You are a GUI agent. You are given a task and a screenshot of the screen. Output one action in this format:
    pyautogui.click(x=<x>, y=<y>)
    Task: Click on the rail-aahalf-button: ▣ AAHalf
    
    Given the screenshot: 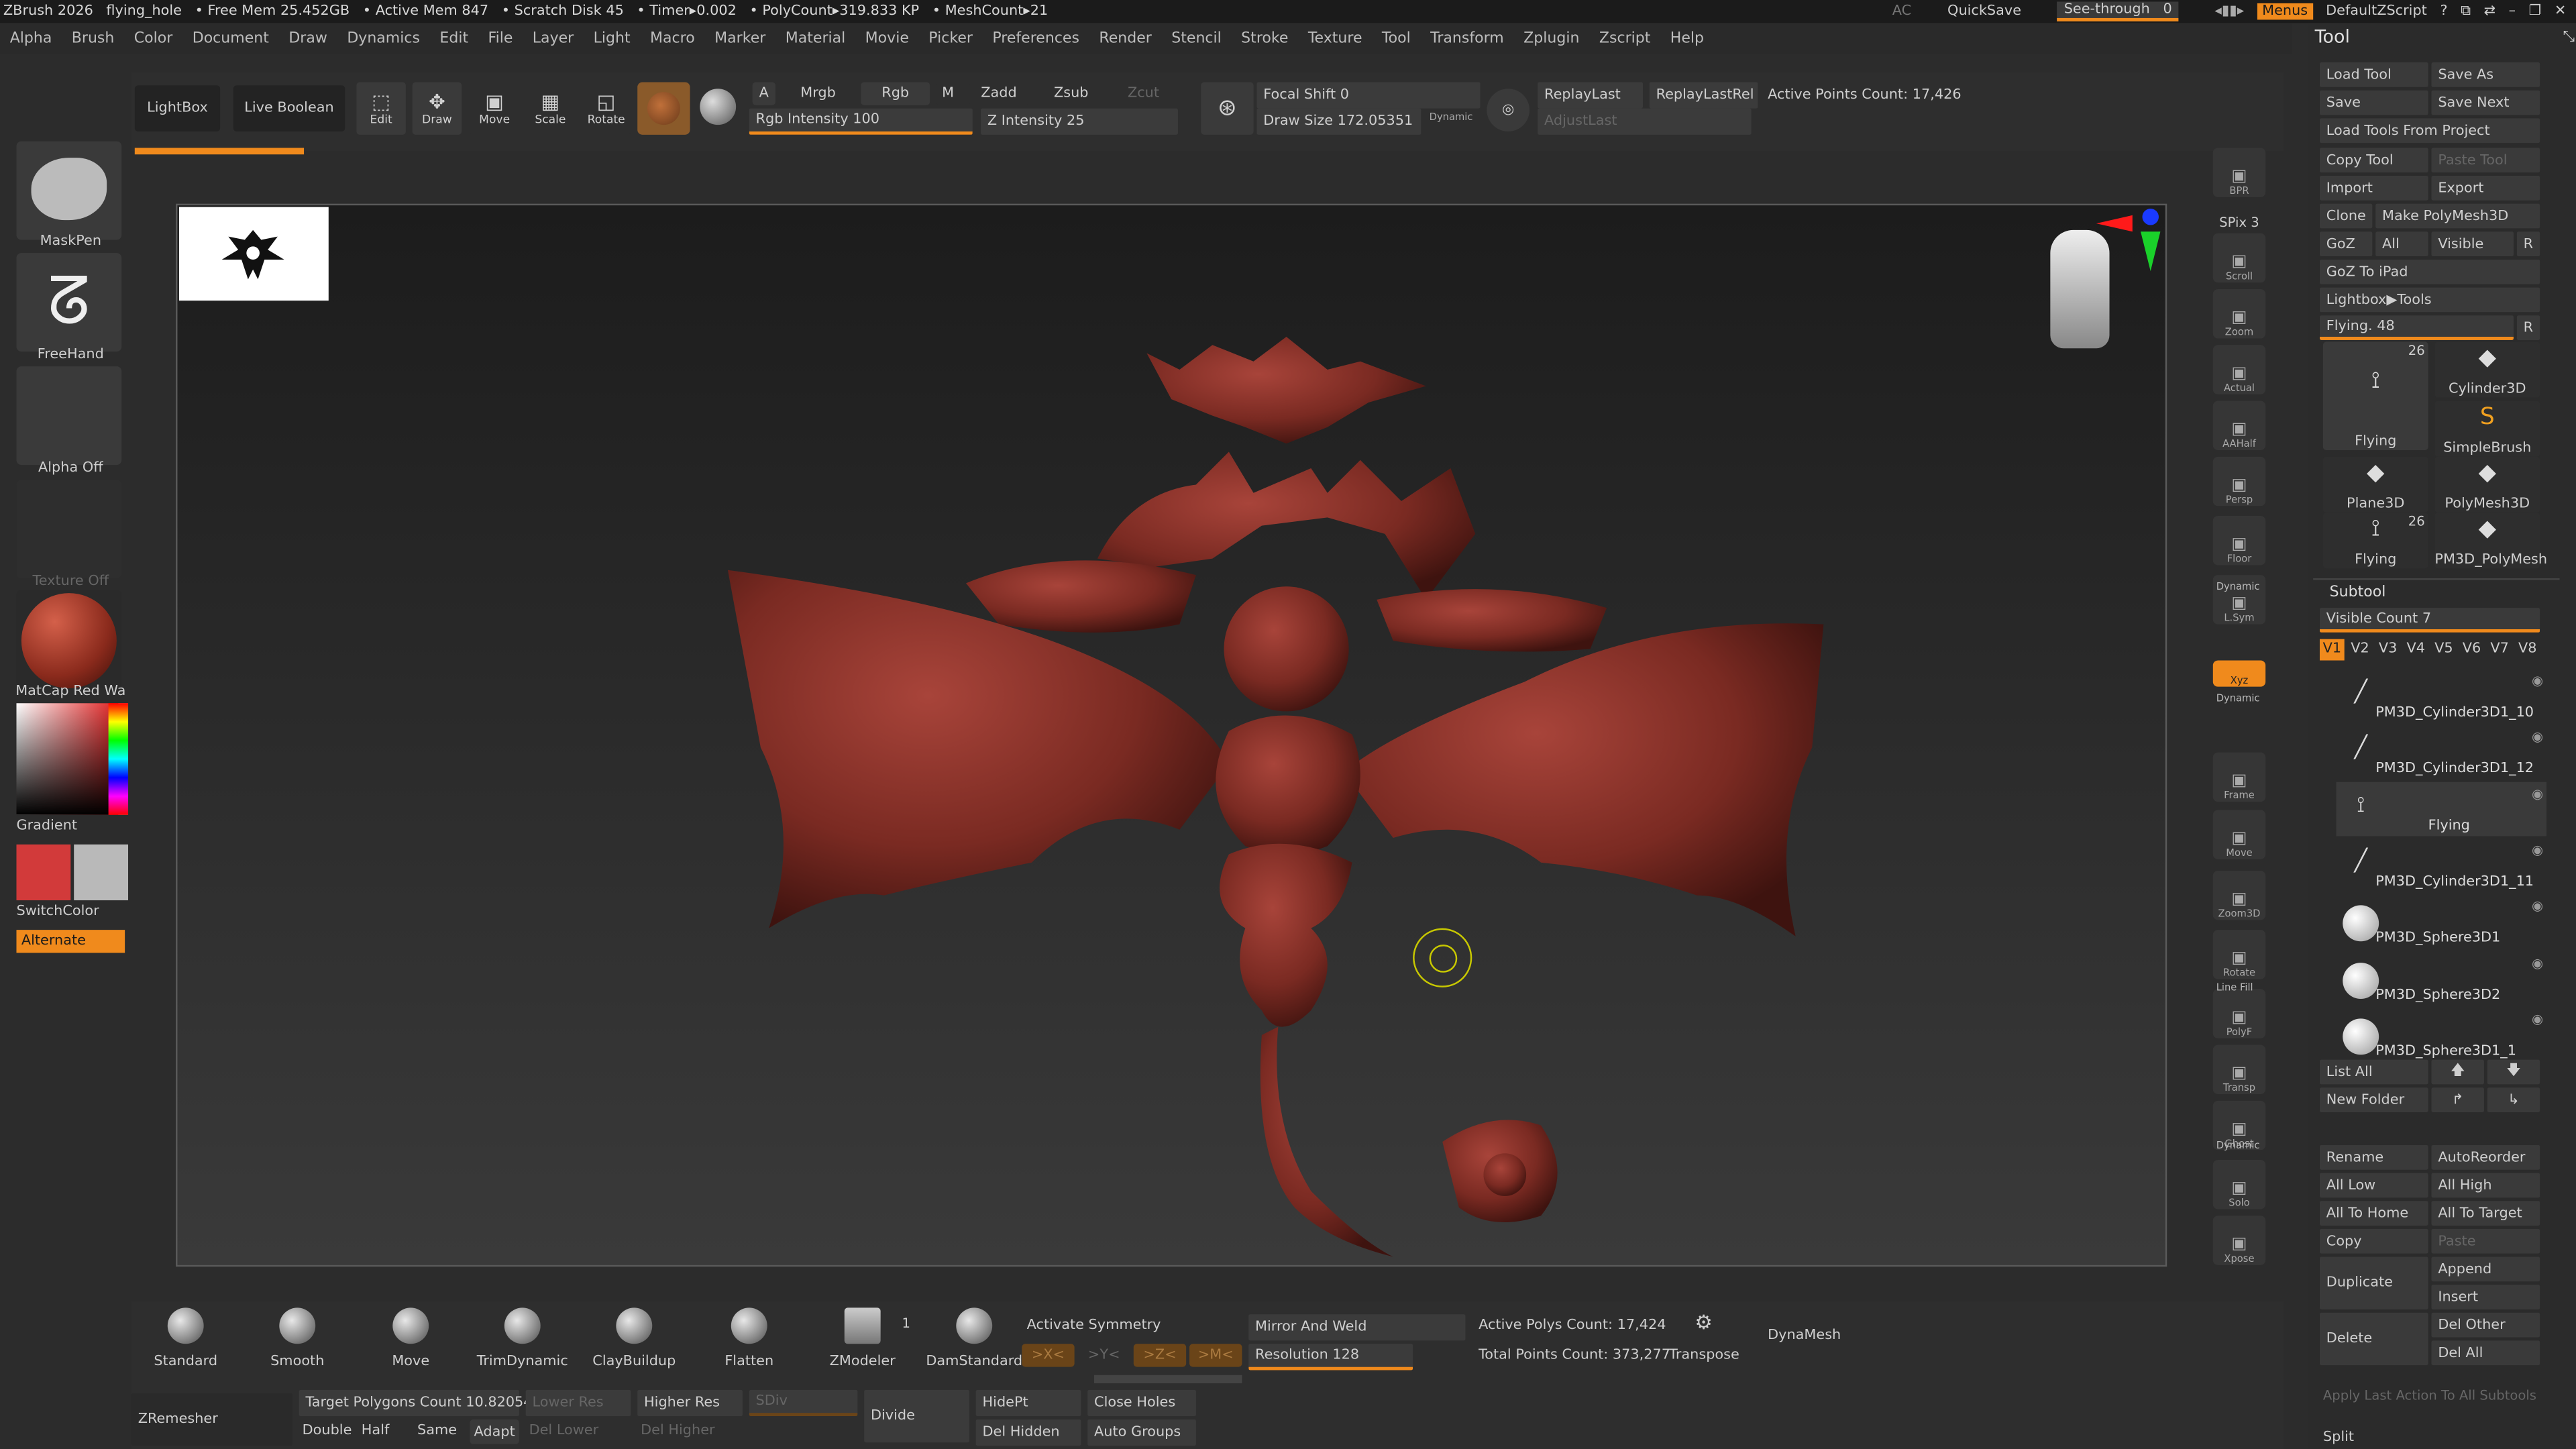 What is the action you would take?
    pyautogui.click(x=2239, y=425)
    